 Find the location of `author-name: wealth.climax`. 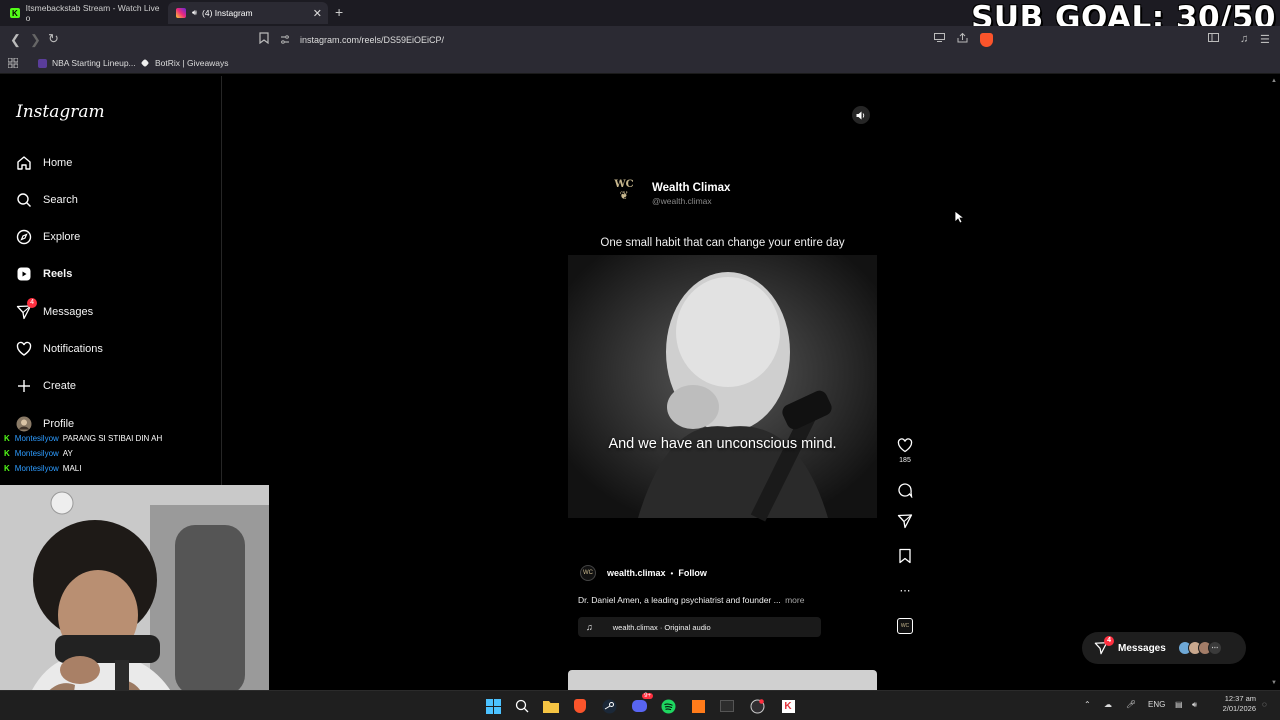

author-name: wealth.climax is located at coordinates (636, 573).